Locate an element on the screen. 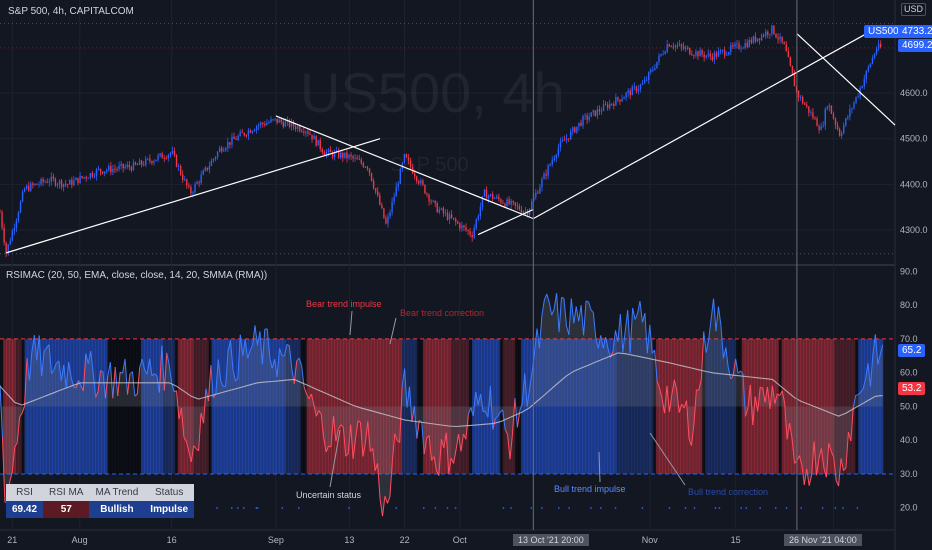 Image resolution: width=932 pixels, height=550 pixels. rsi-tick-label: 20.0 is located at coordinates (909, 508).